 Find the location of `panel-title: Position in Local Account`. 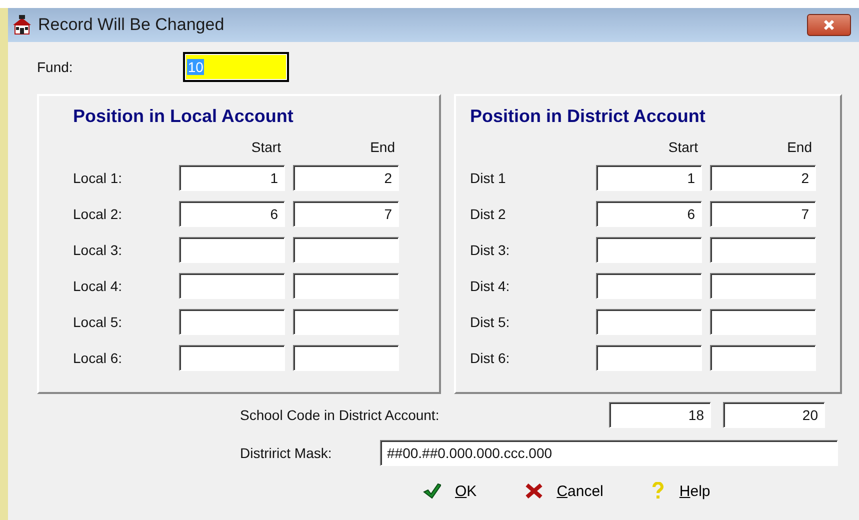

panel-title: Position in Local Account is located at coordinates (183, 116).